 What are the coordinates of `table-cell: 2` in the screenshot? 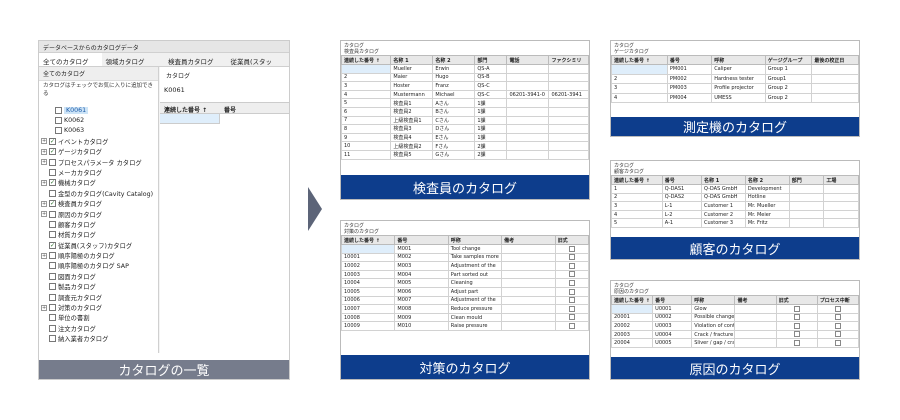 It's located at (366, 77).